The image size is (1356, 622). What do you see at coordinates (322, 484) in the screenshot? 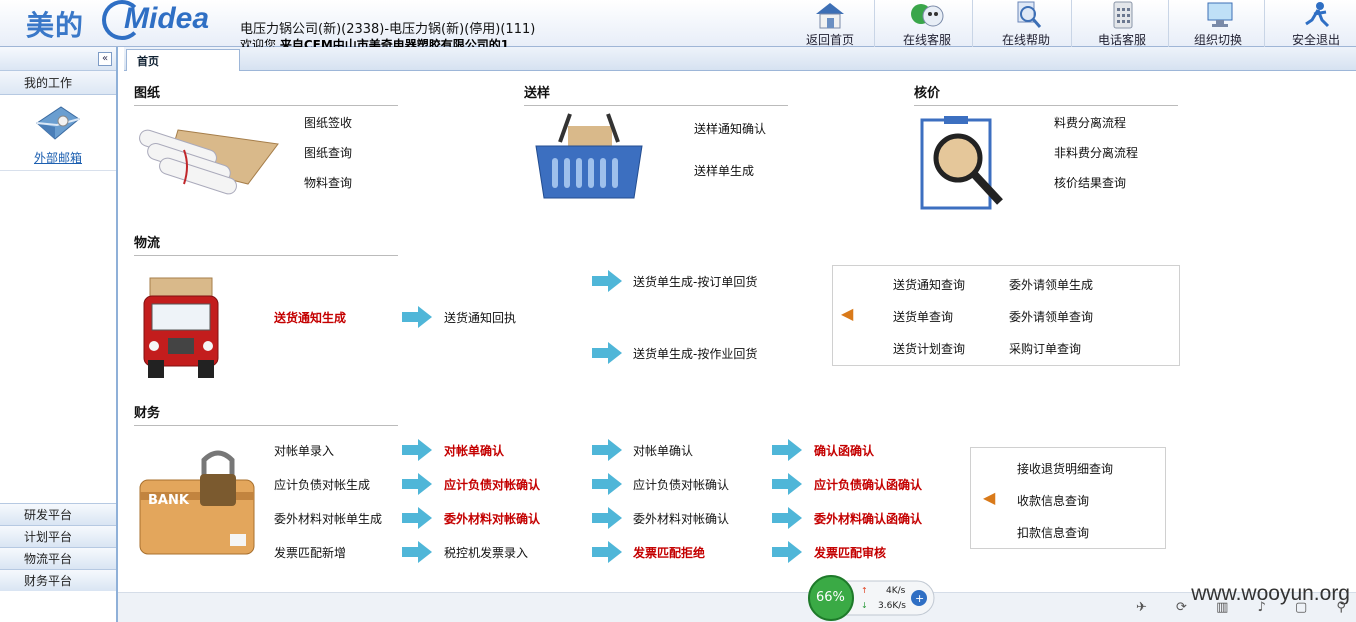
I see `link-accrued-liability-generate: 应计负债对帐生成` at bounding box center [322, 484].